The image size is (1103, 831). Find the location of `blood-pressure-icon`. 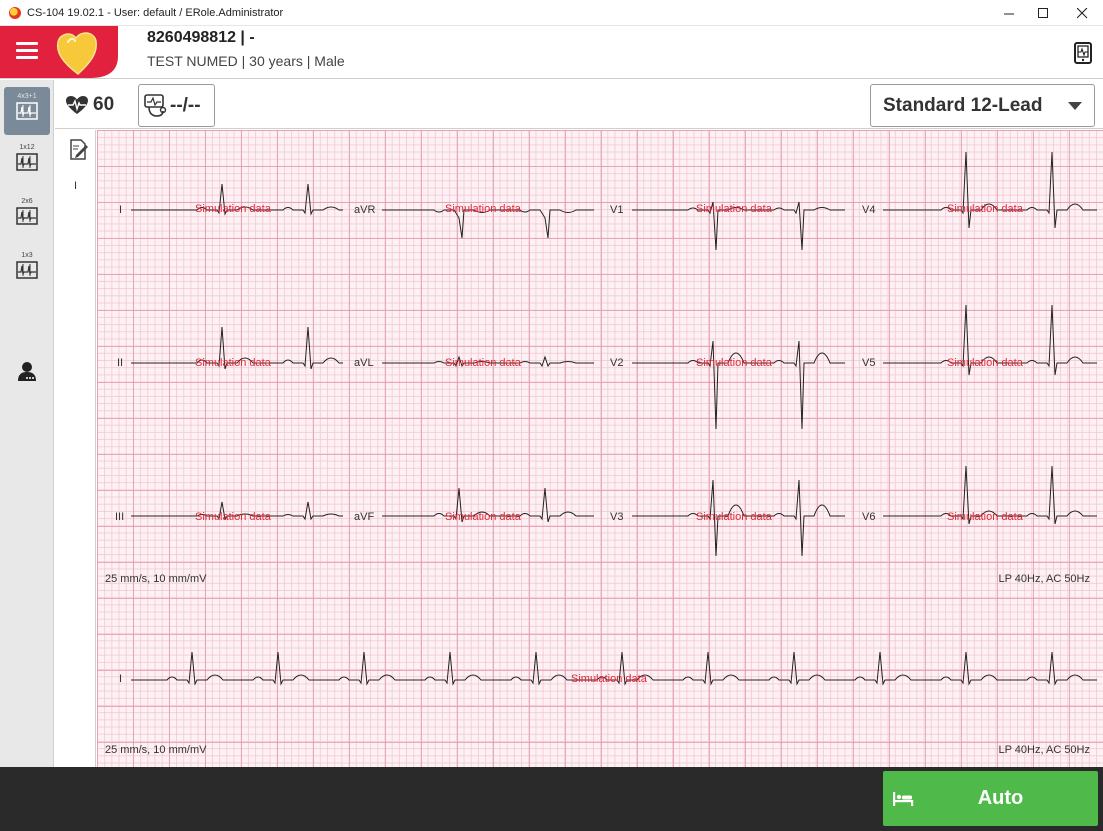

blood-pressure-icon is located at coordinates (155, 105).